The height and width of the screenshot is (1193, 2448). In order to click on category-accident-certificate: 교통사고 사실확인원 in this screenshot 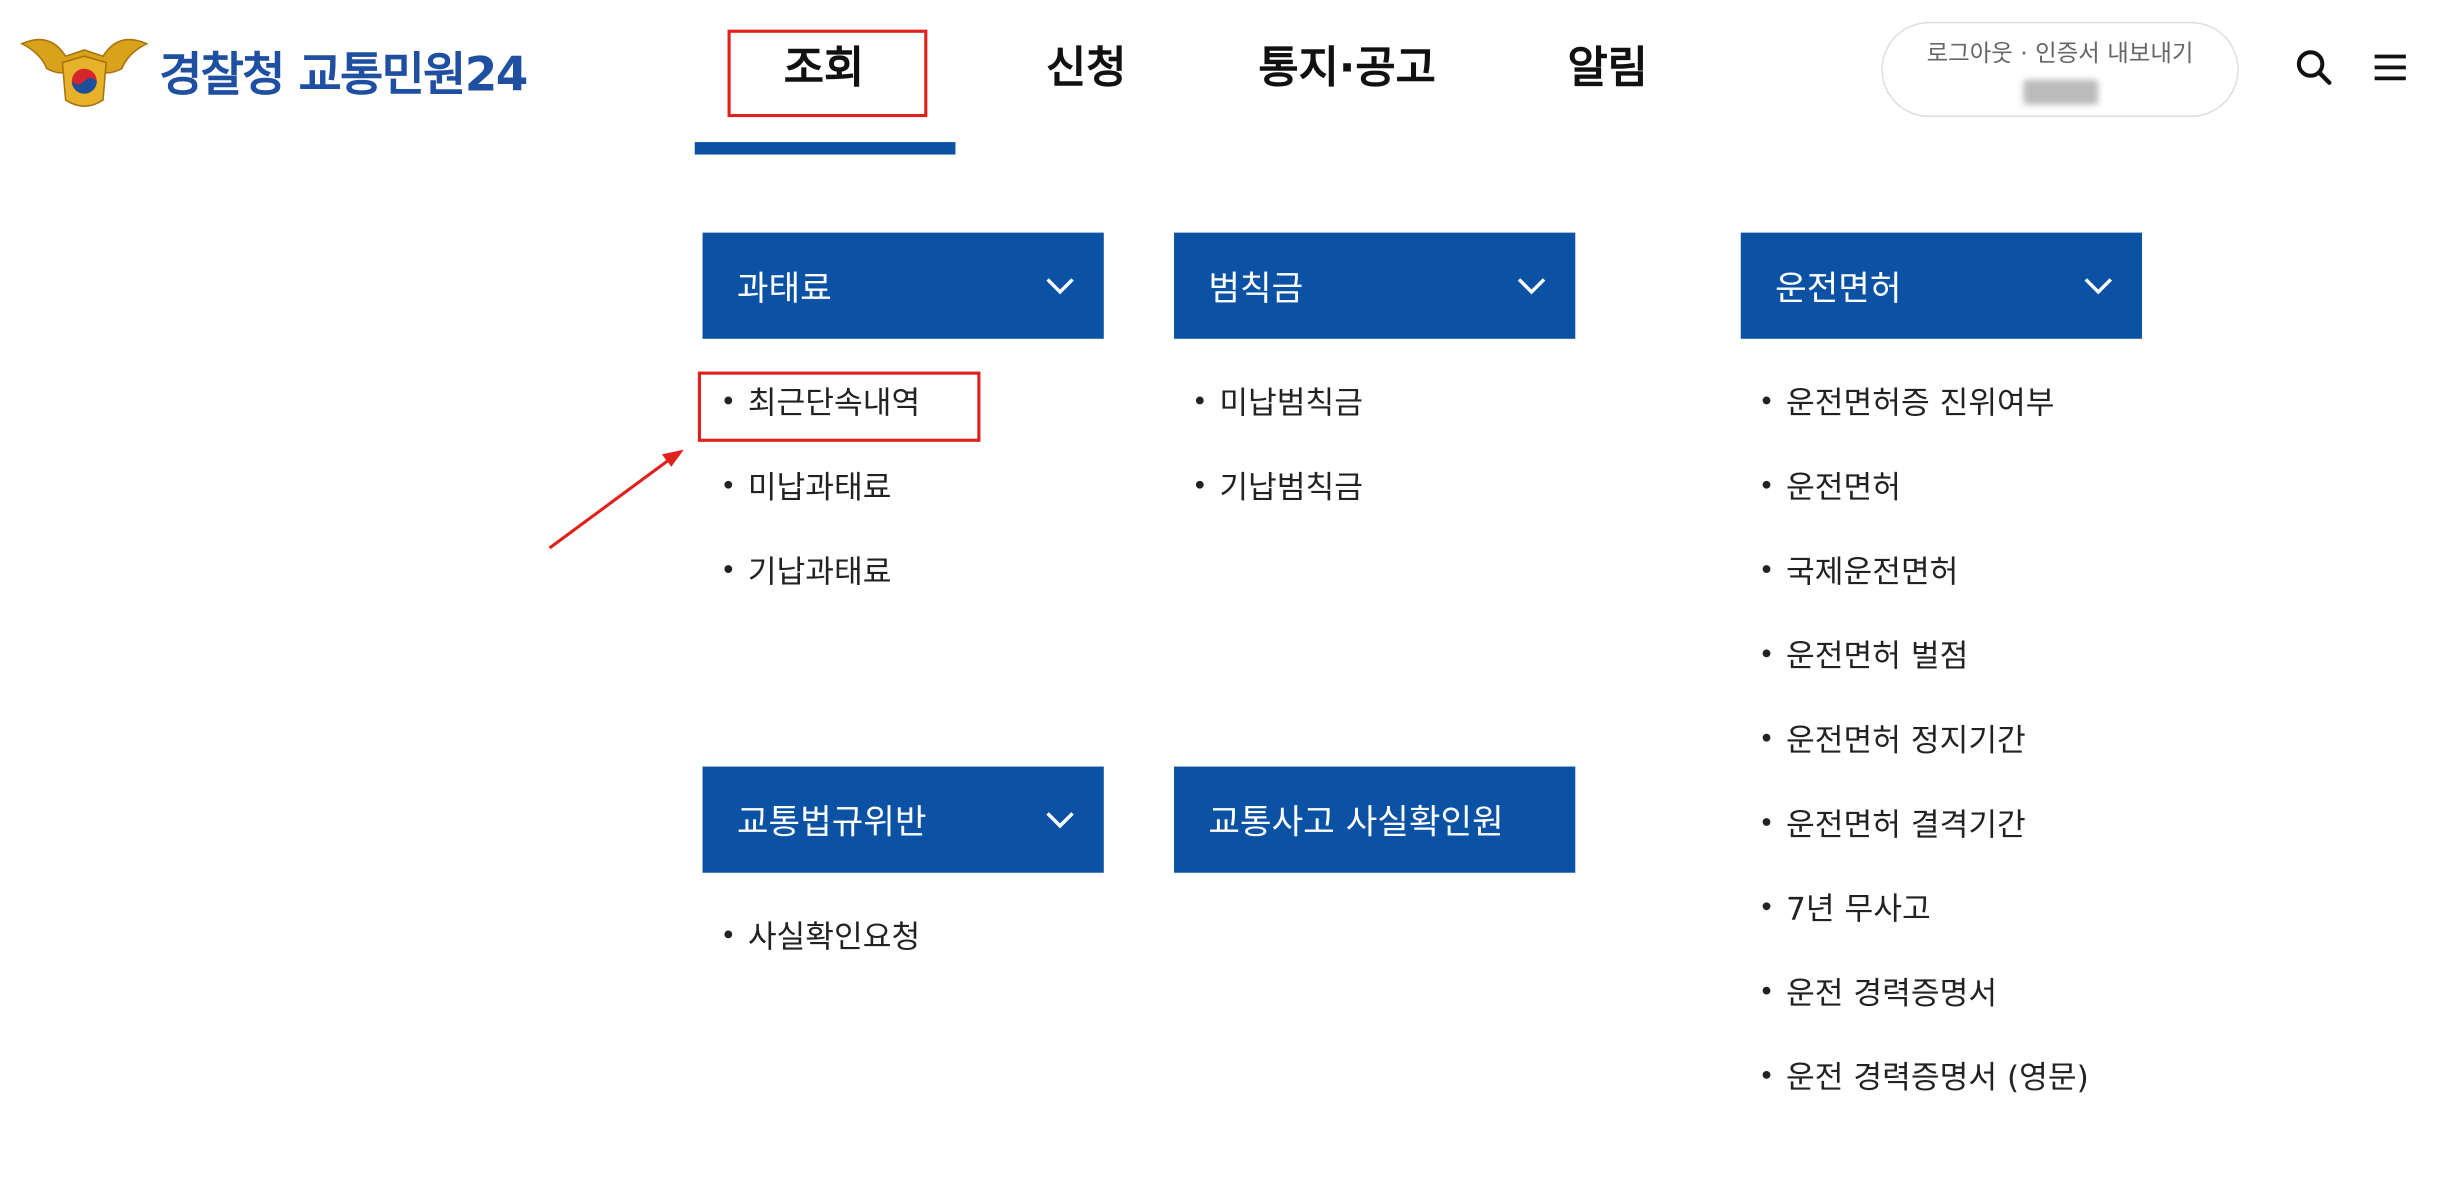, I will do `click(1375, 819)`.